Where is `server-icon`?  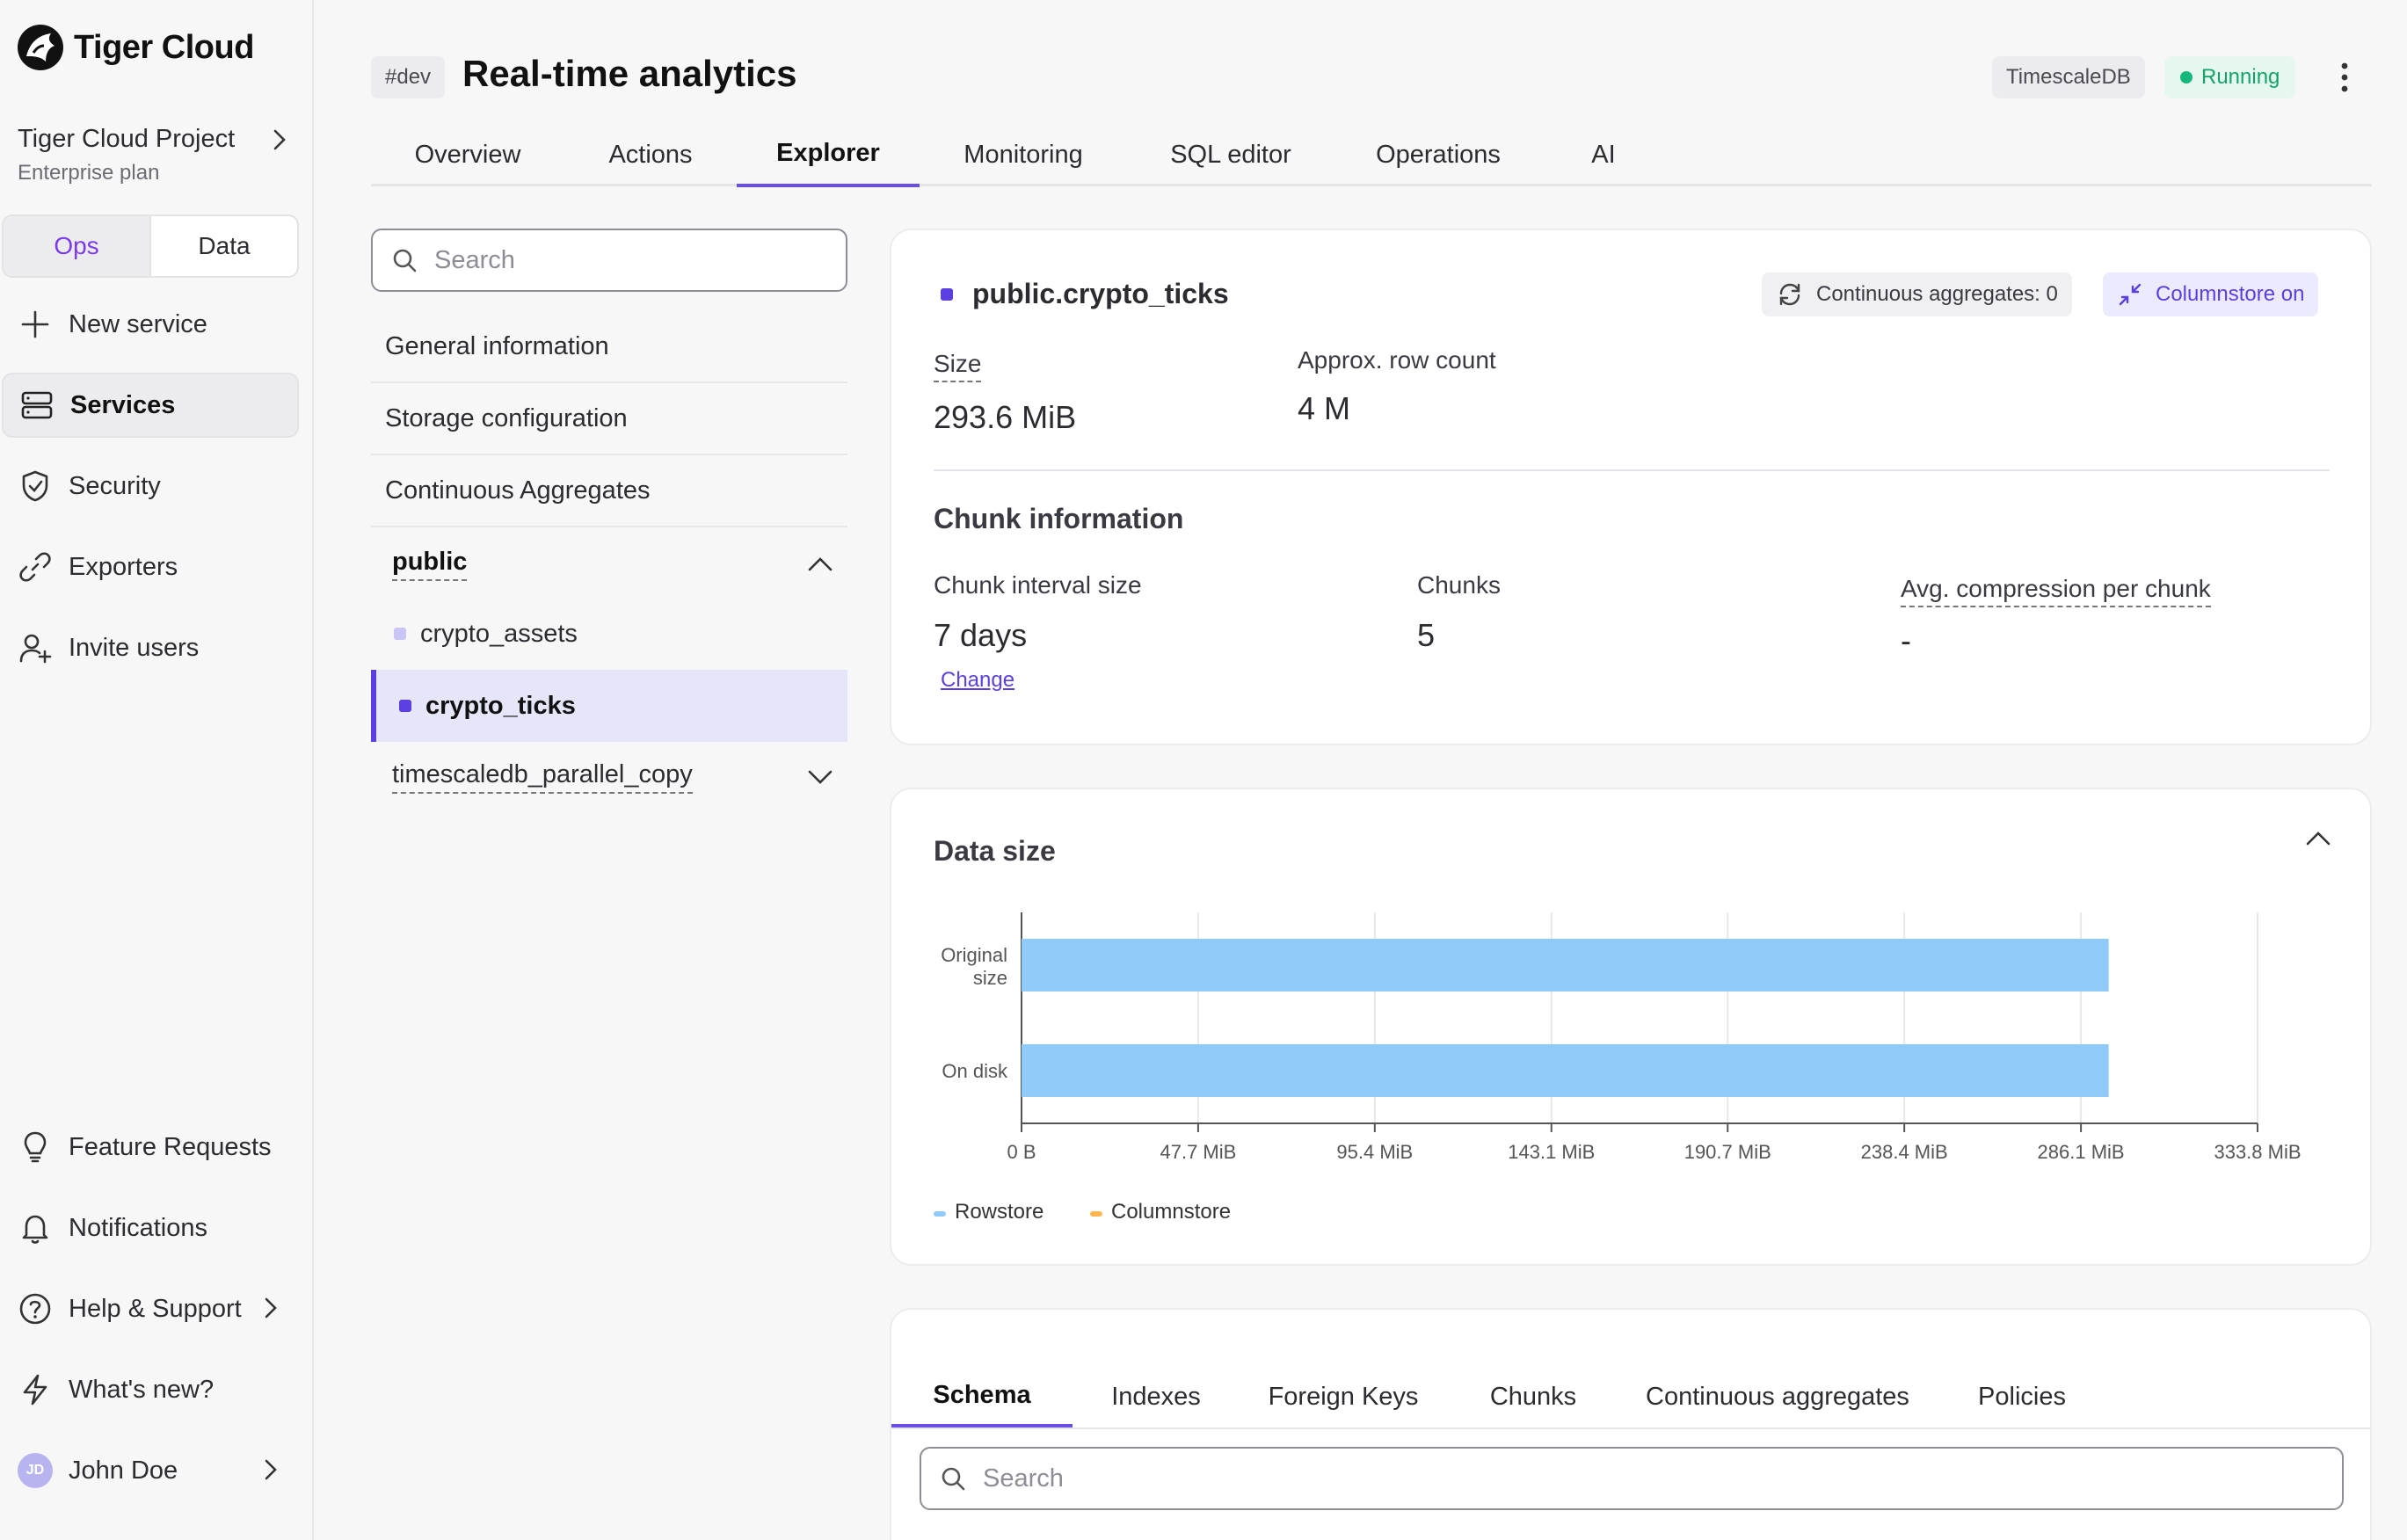 server-icon is located at coordinates (37, 405).